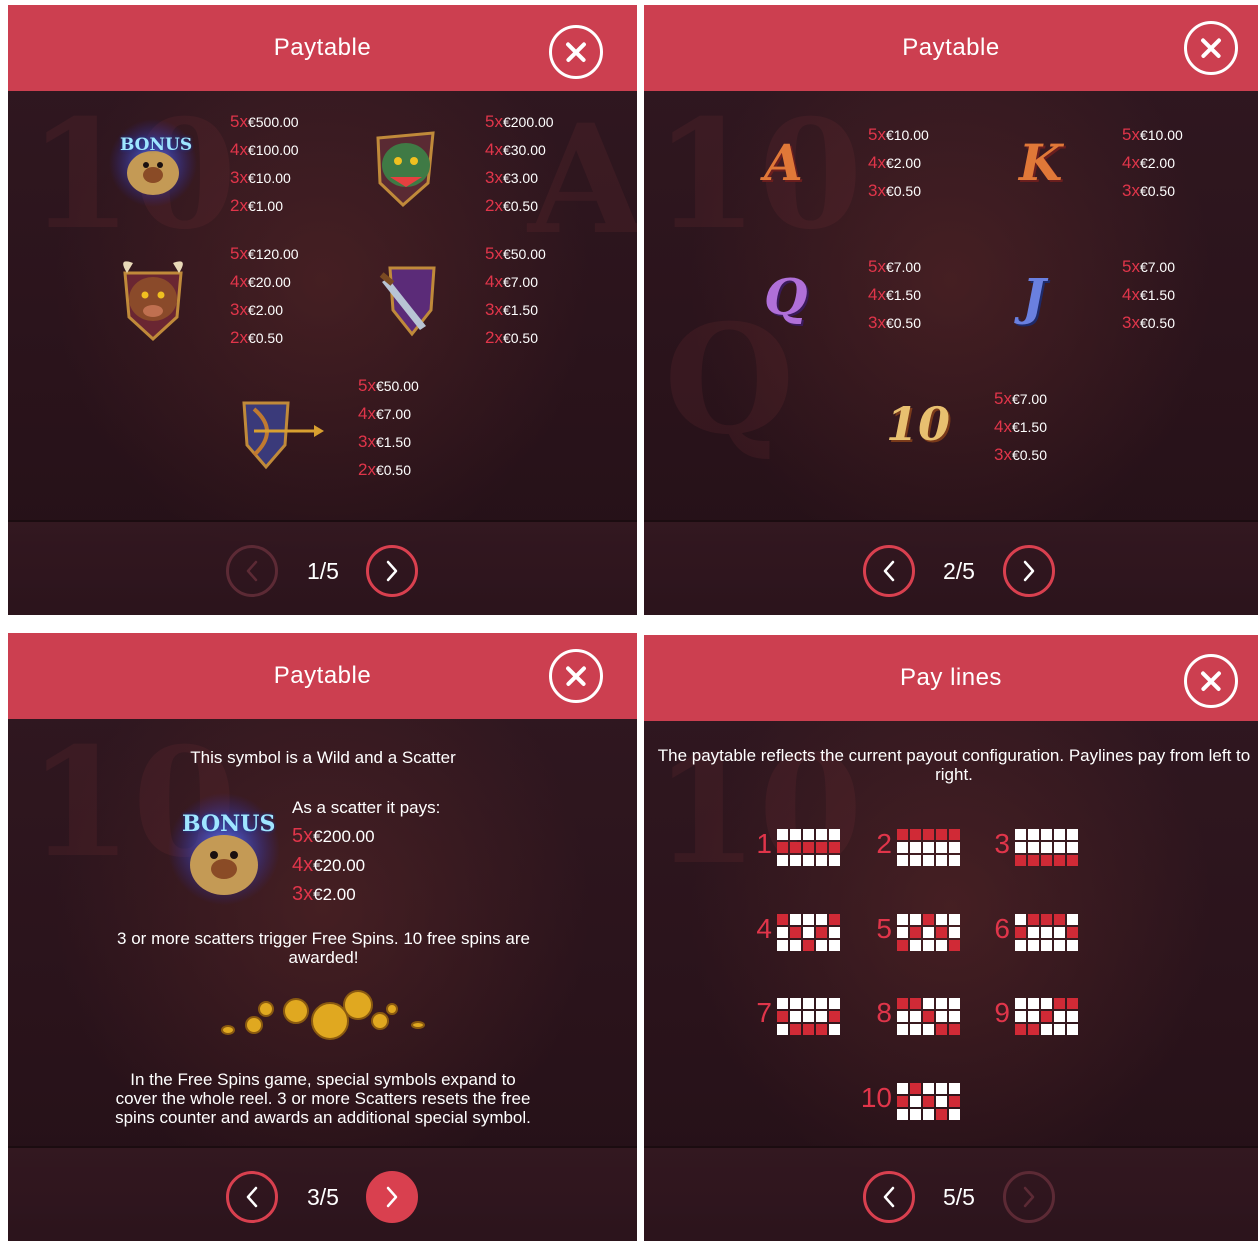  What do you see at coordinates (764, 928) in the screenshot?
I see `payline-number: 4` at bounding box center [764, 928].